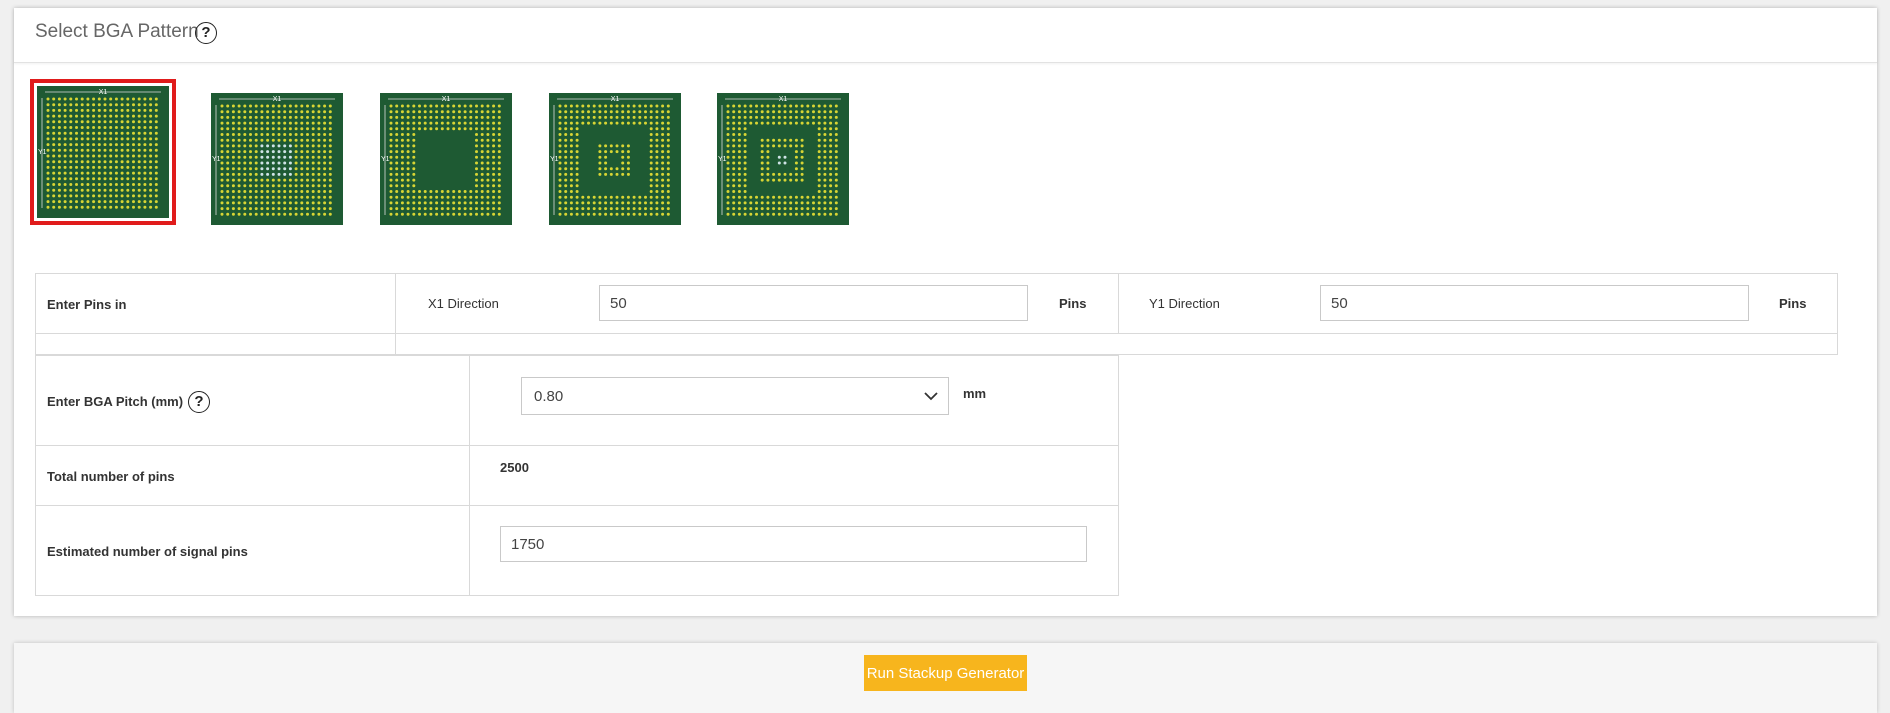 The image size is (1890, 713). Describe the element at coordinates (111, 476) in the screenshot. I see `total-pins-label: Total number of pins` at that location.